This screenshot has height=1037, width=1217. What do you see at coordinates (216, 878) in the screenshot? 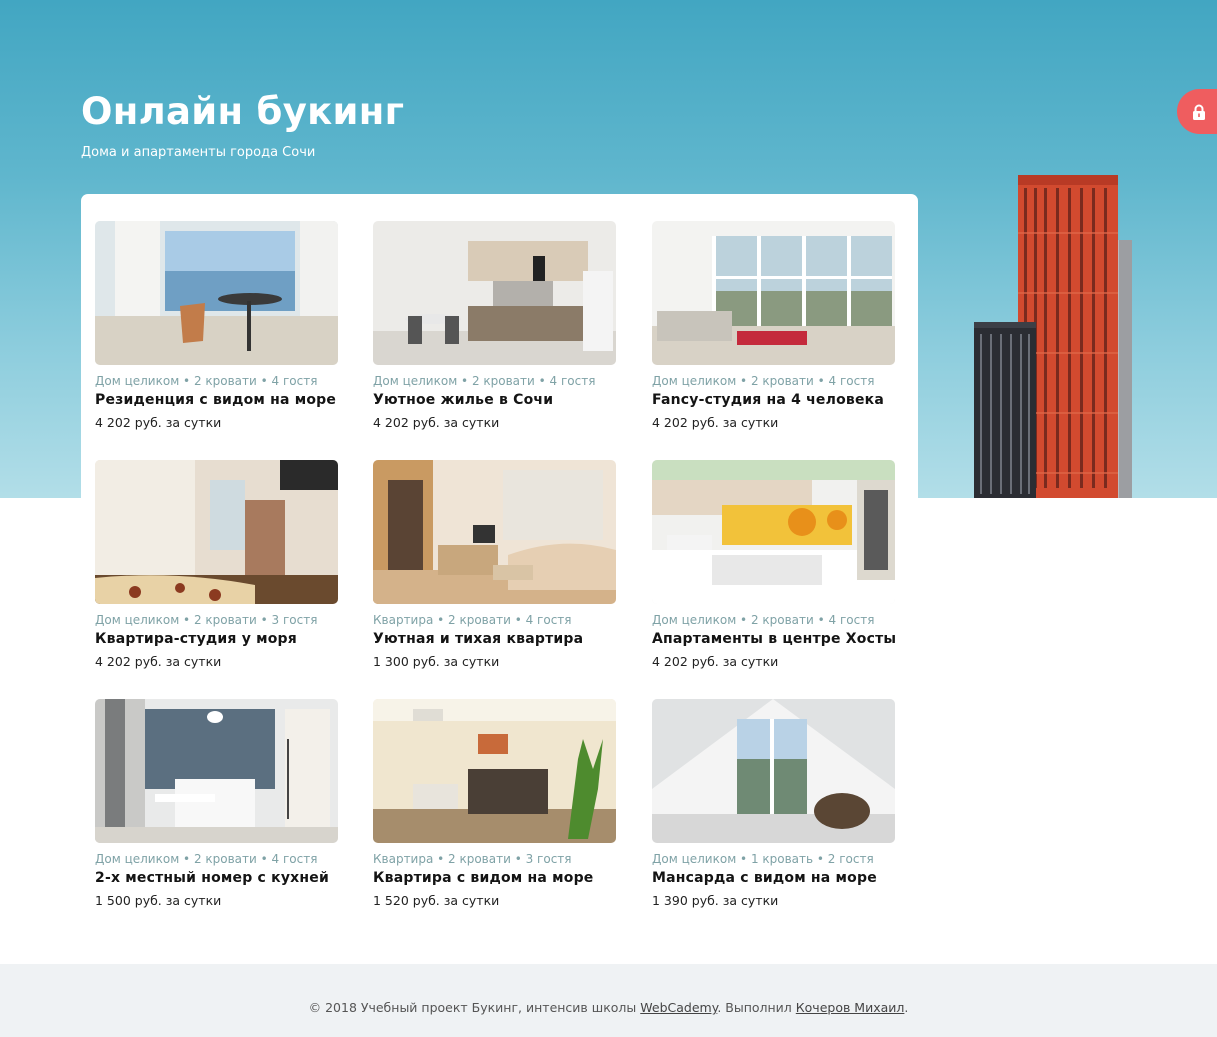
I see `listing-title: 2-х местный номер с кухней` at bounding box center [216, 878].